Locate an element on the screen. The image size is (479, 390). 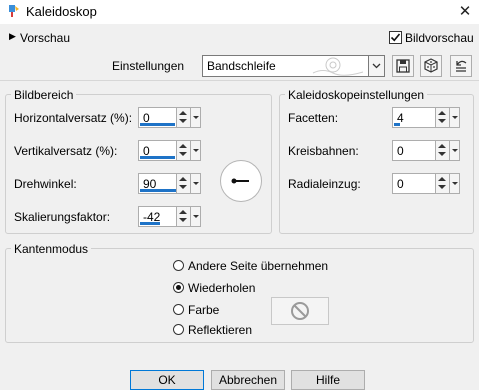
save-icon is located at coordinates (403, 66).